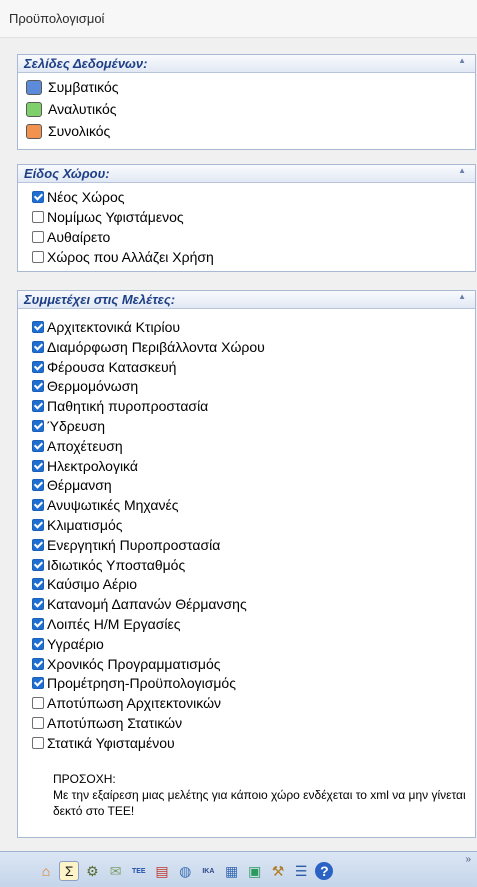  What do you see at coordinates (107, 723) in the screenshot?
I see `checkbox-item: Αποτύπωση Στατικών` at bounding box center [107, 723].